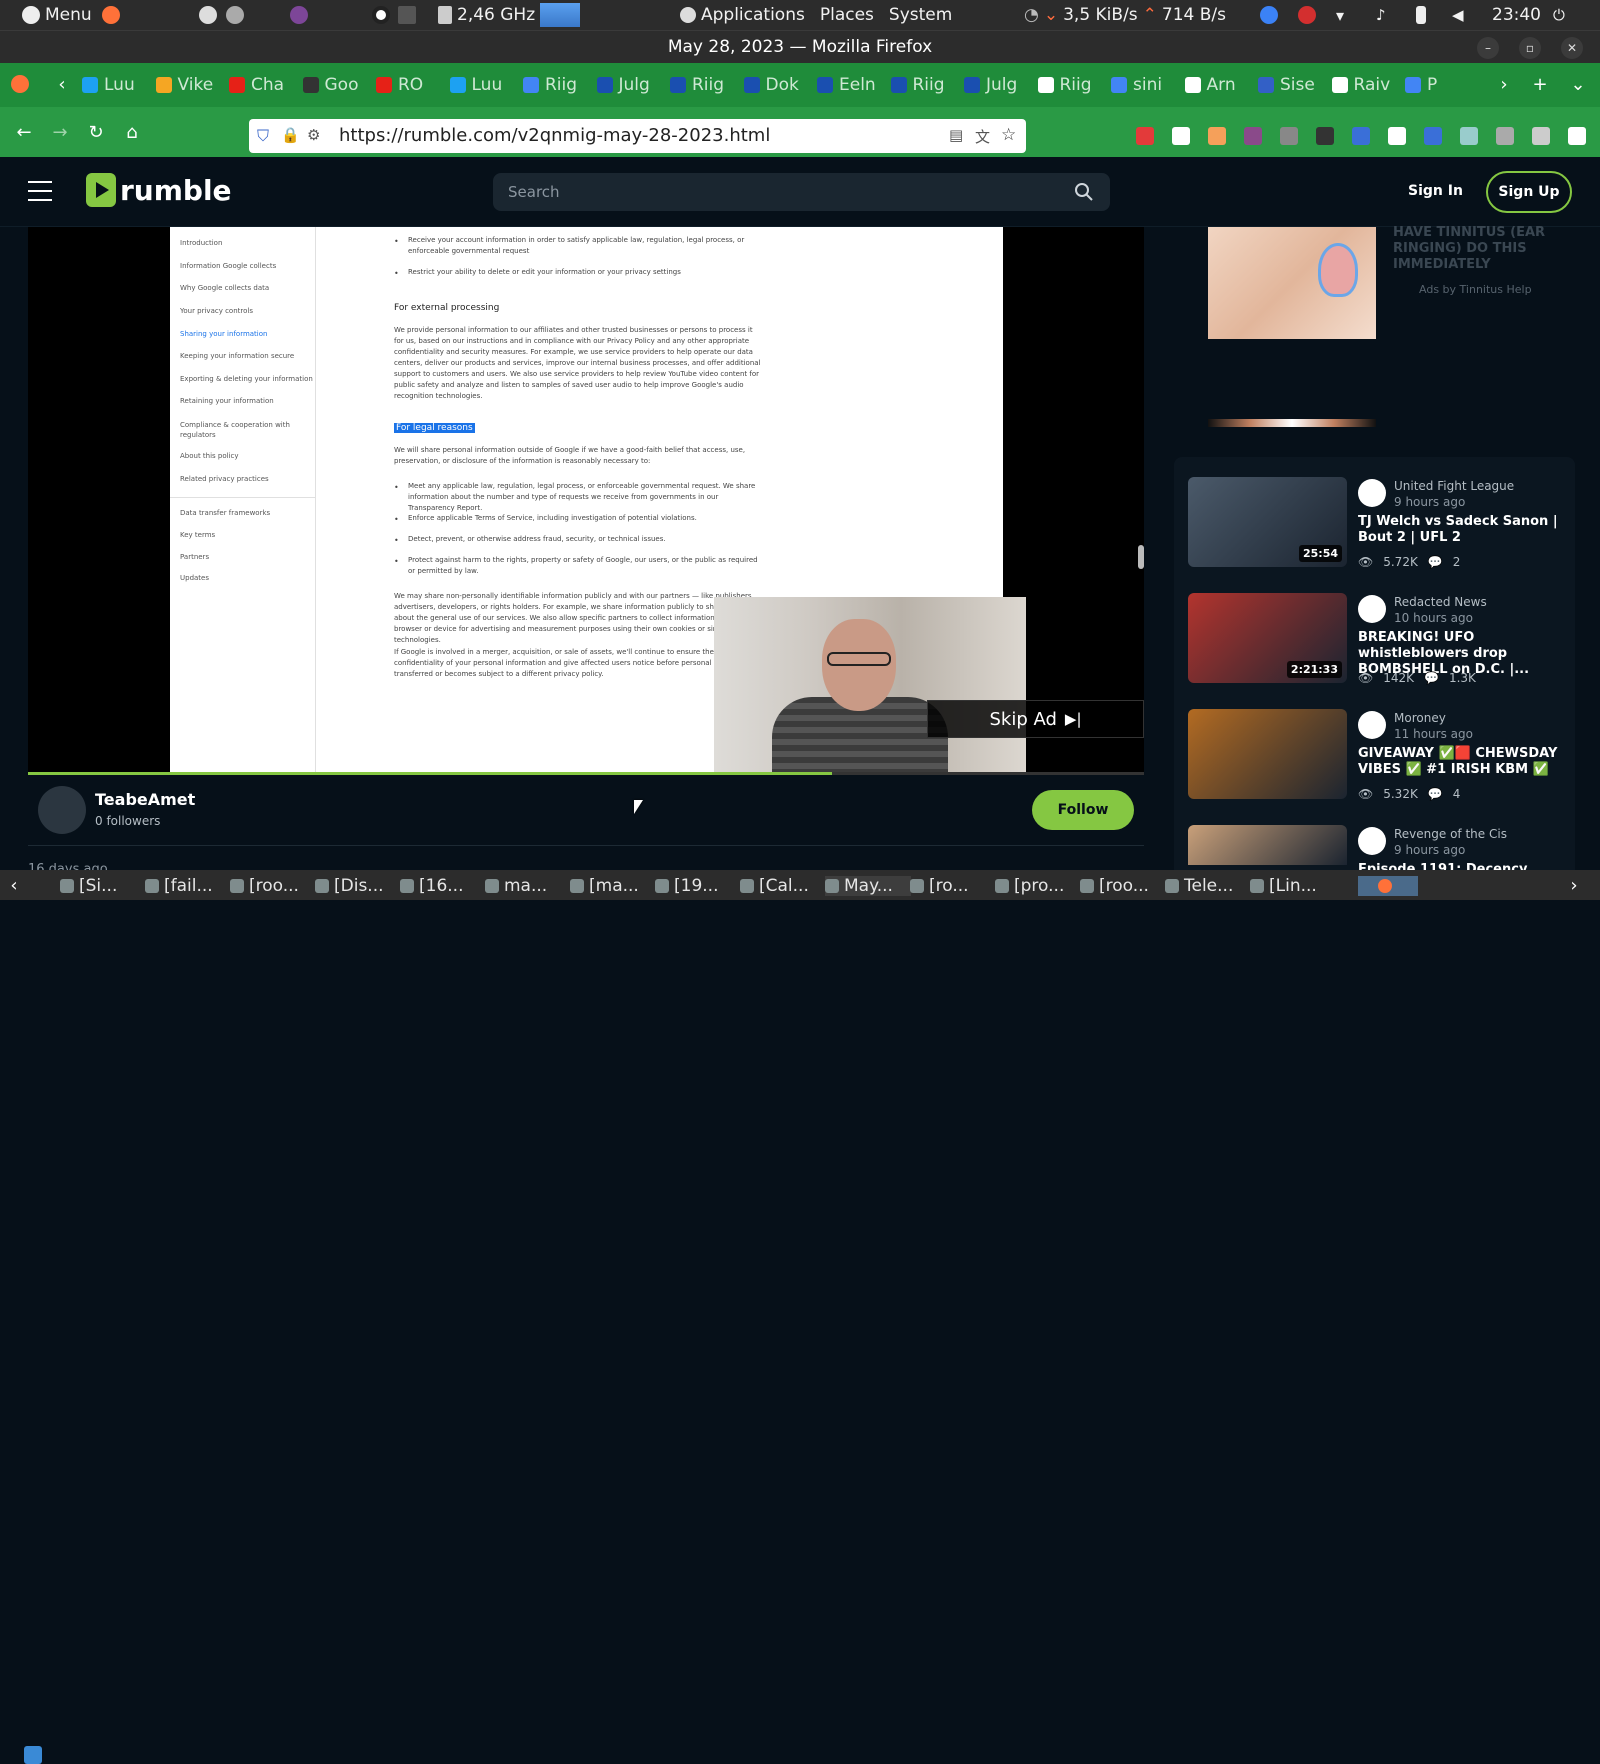 The image size is (1600, 1764). I want to click on taskbar-firefox-button, so click(1388, 886).